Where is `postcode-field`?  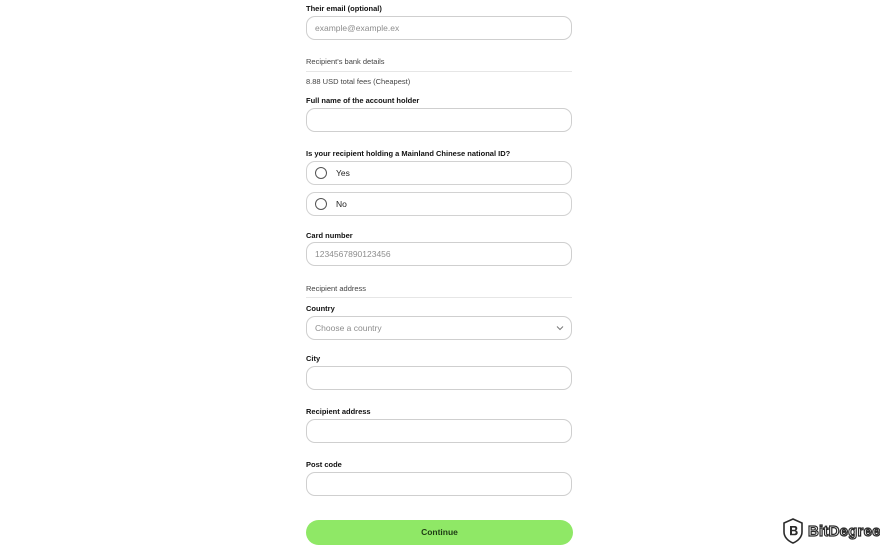
postcode-field is located at coordinates (439, 484).